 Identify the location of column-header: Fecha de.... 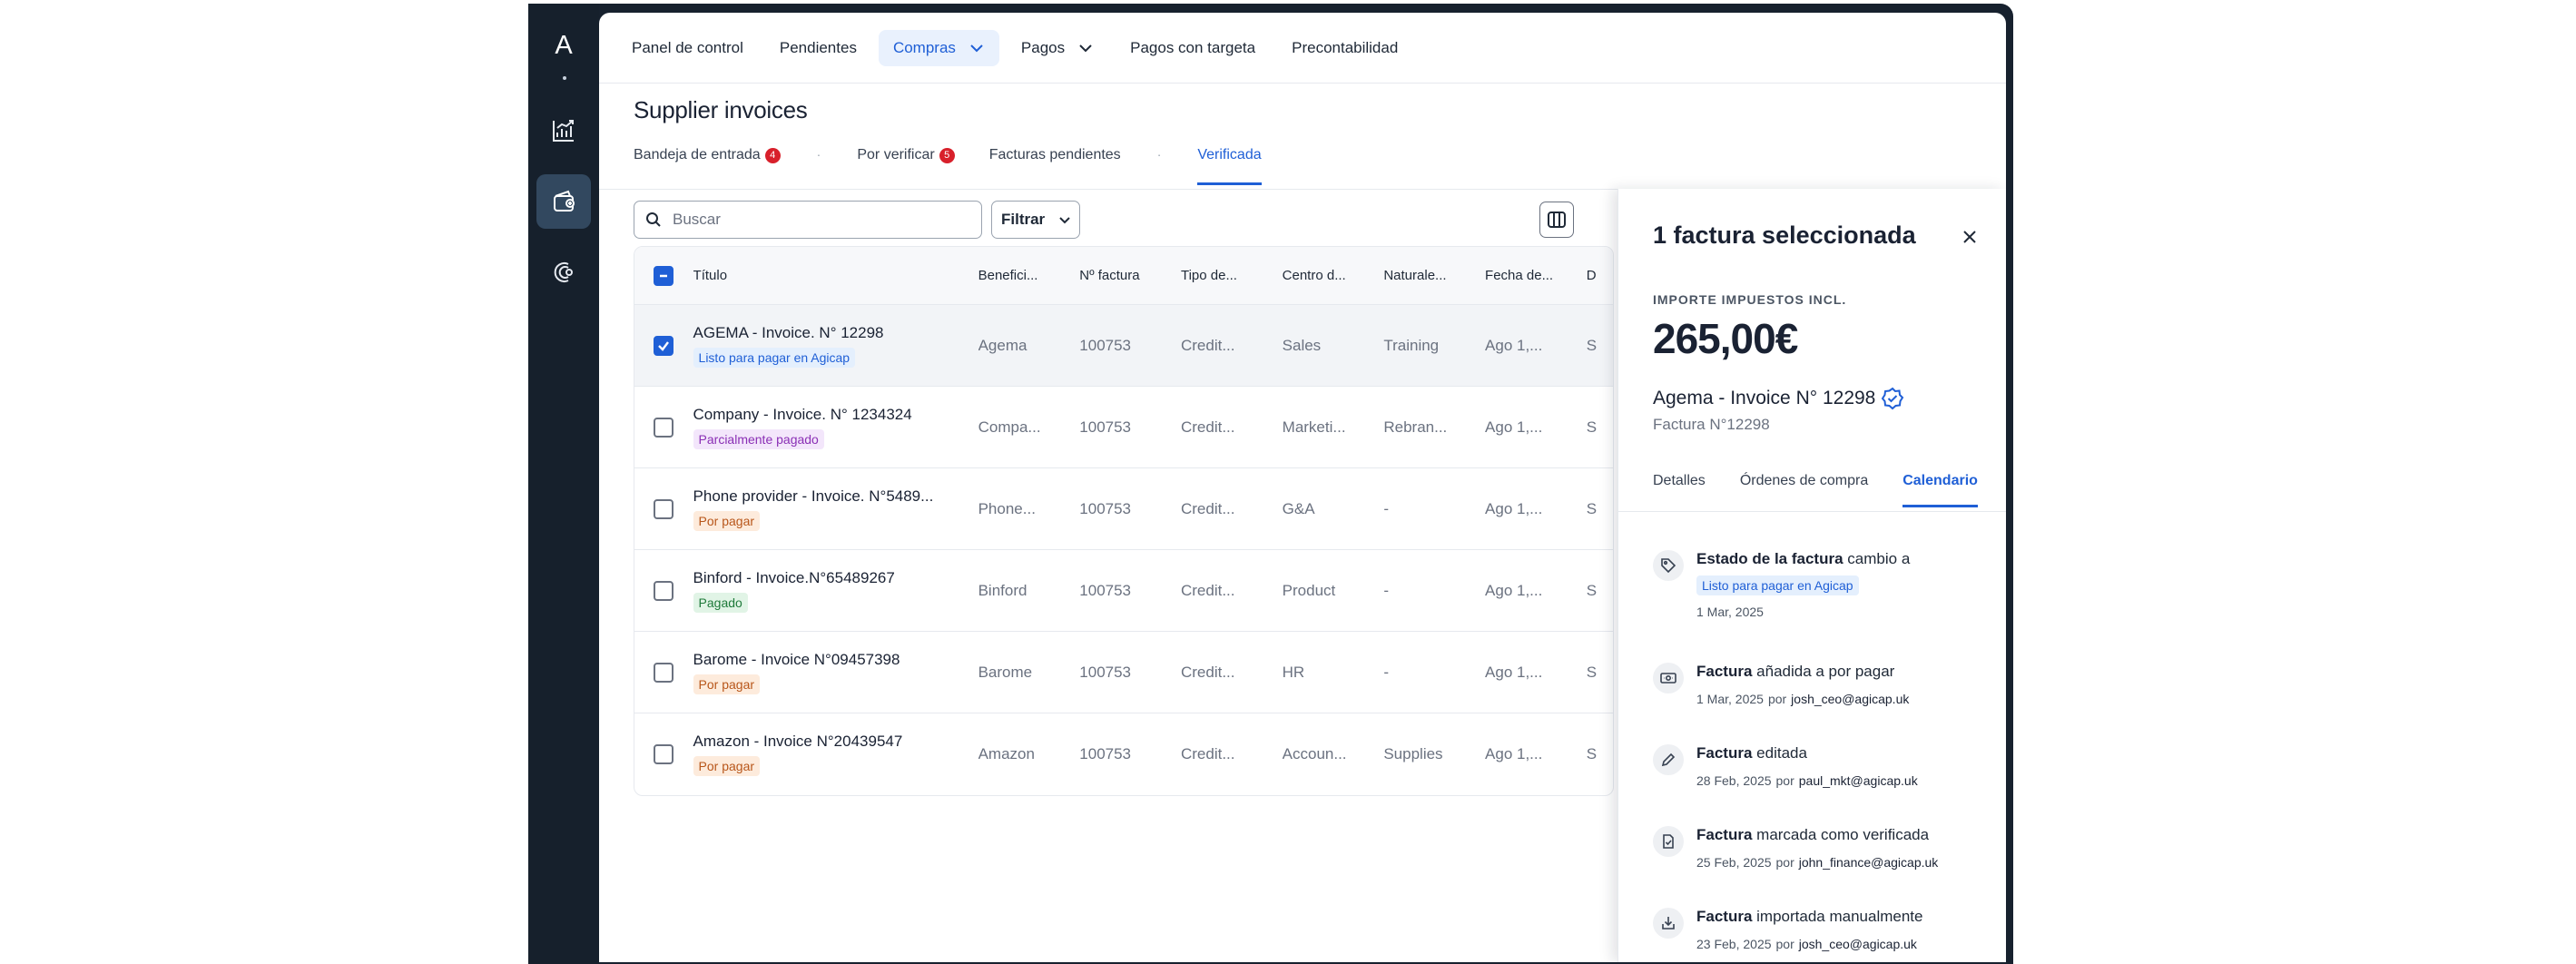
(1536, 276).